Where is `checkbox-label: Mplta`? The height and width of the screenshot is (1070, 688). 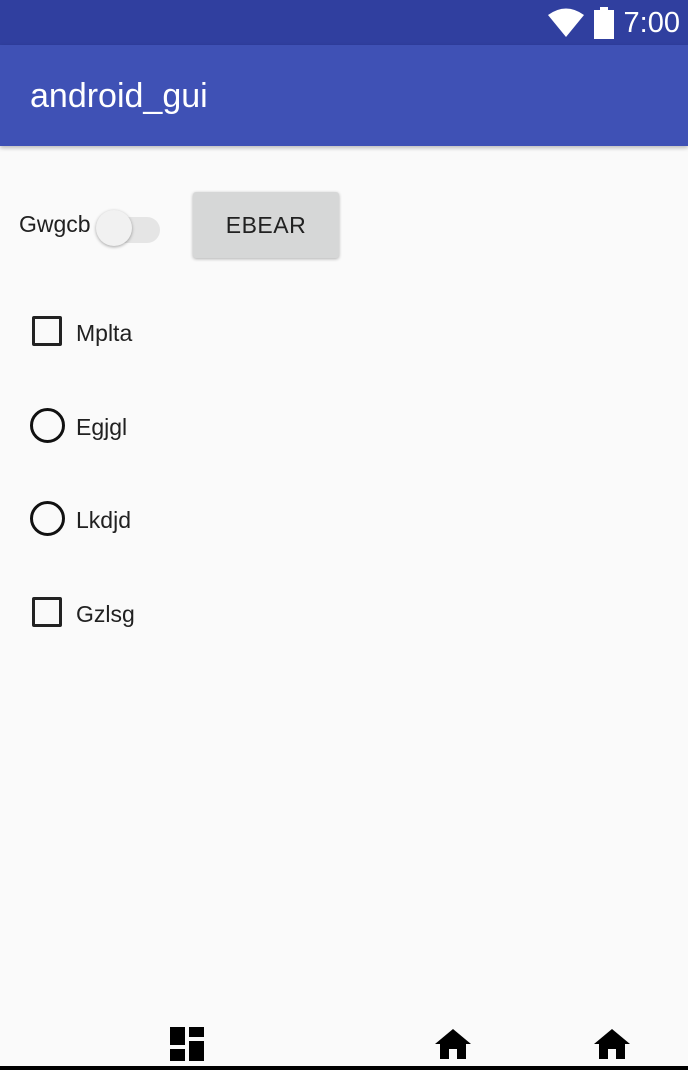 checkbox-label: Mplta is located at coordinates (104, 333).